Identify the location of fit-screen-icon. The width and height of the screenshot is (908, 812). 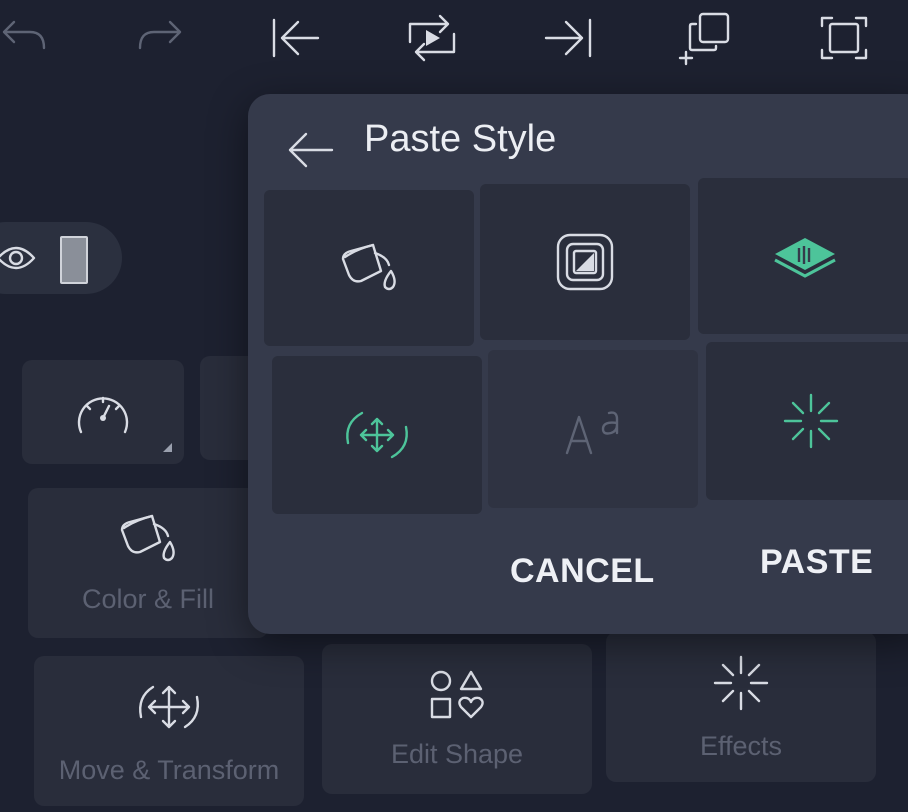
(844, 38).